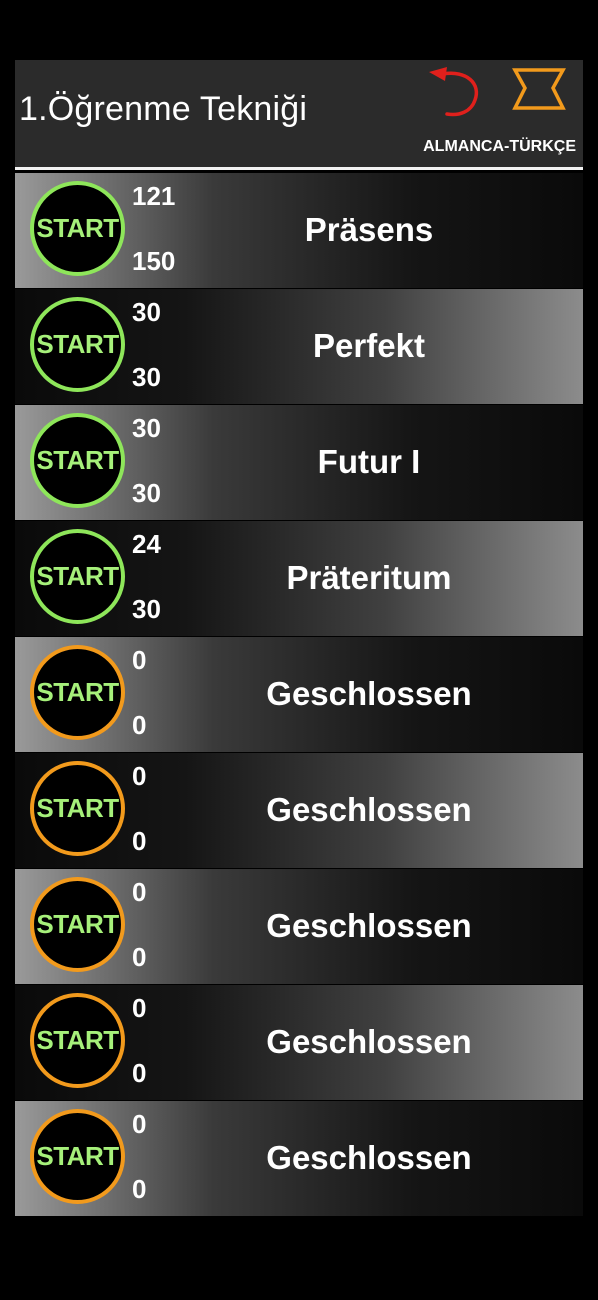 This screenshot has height=1300, width=598. I want to click on lesson-row: START 24 30 Präteritum, so click(299, 579).